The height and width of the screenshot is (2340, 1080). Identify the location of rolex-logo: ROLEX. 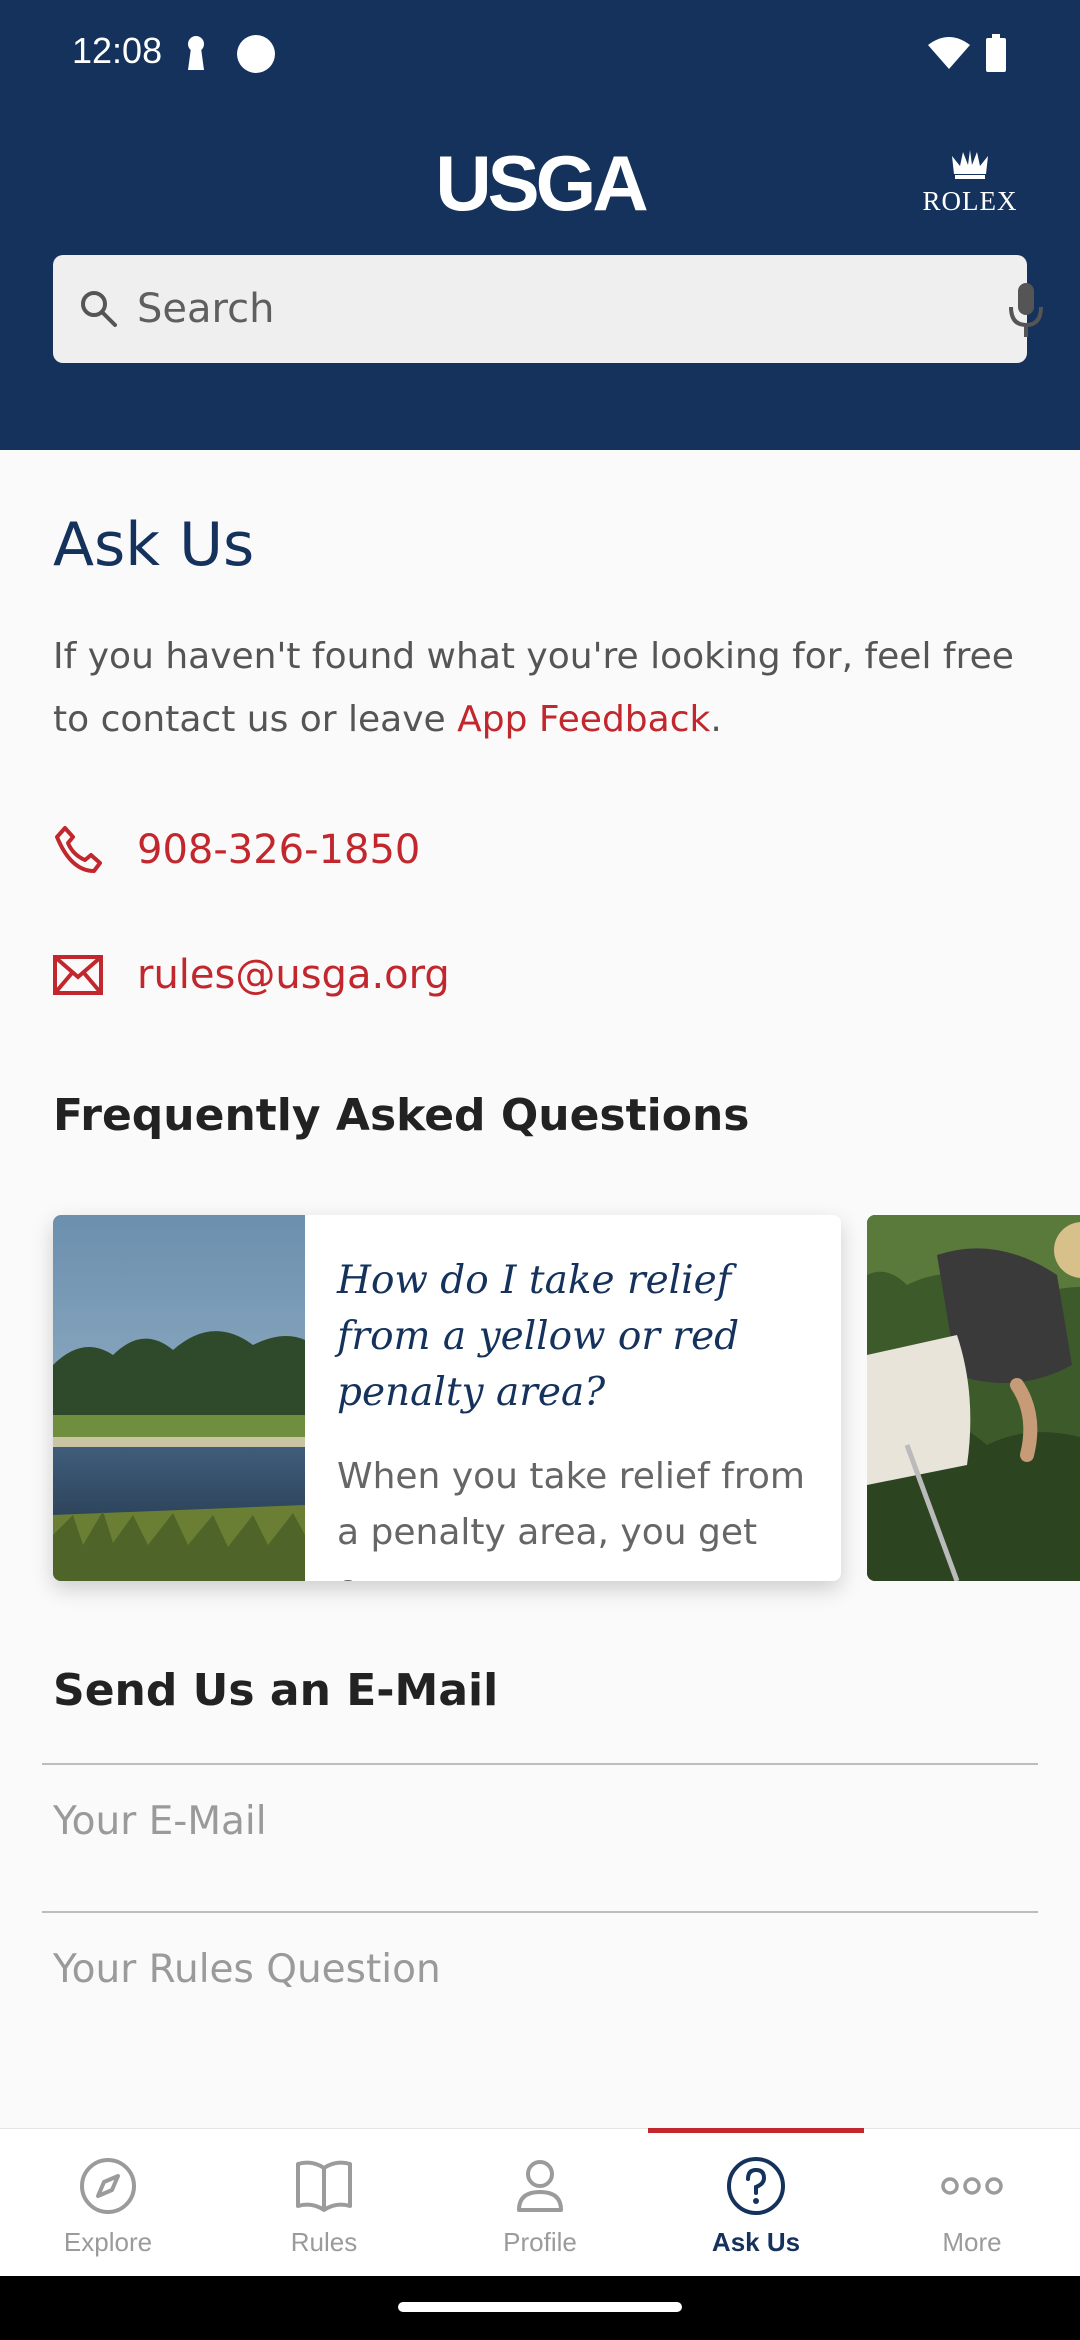
(970, 182).